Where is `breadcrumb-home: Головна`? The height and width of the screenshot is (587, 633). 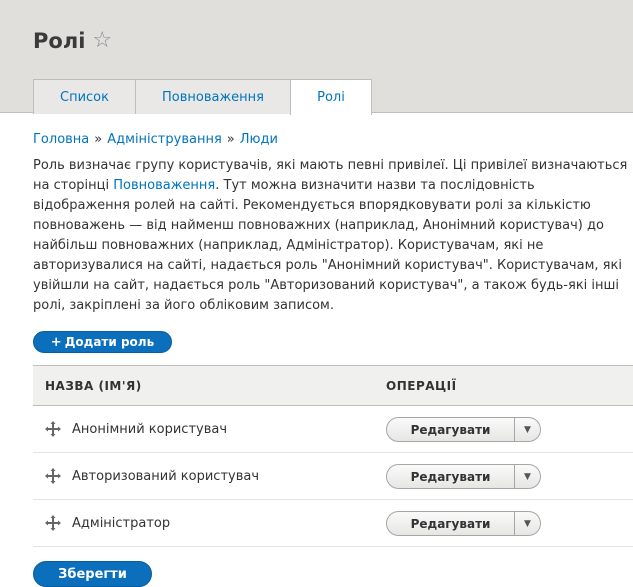 breadcrumb-home: Головна is located at coordinates (61, 139).